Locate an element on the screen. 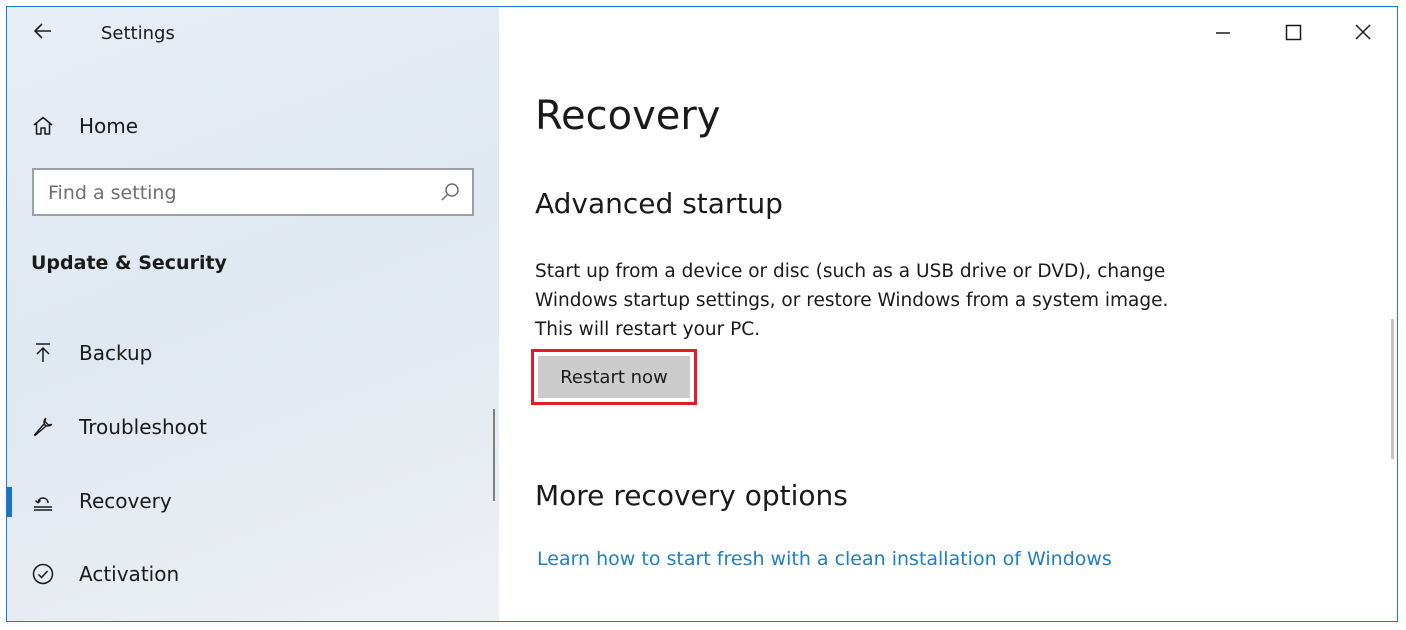 Image resolution: width=1406 pixels, height=630 pixels. sidebar-item-label: Activation is located at coordinates (129, 574).